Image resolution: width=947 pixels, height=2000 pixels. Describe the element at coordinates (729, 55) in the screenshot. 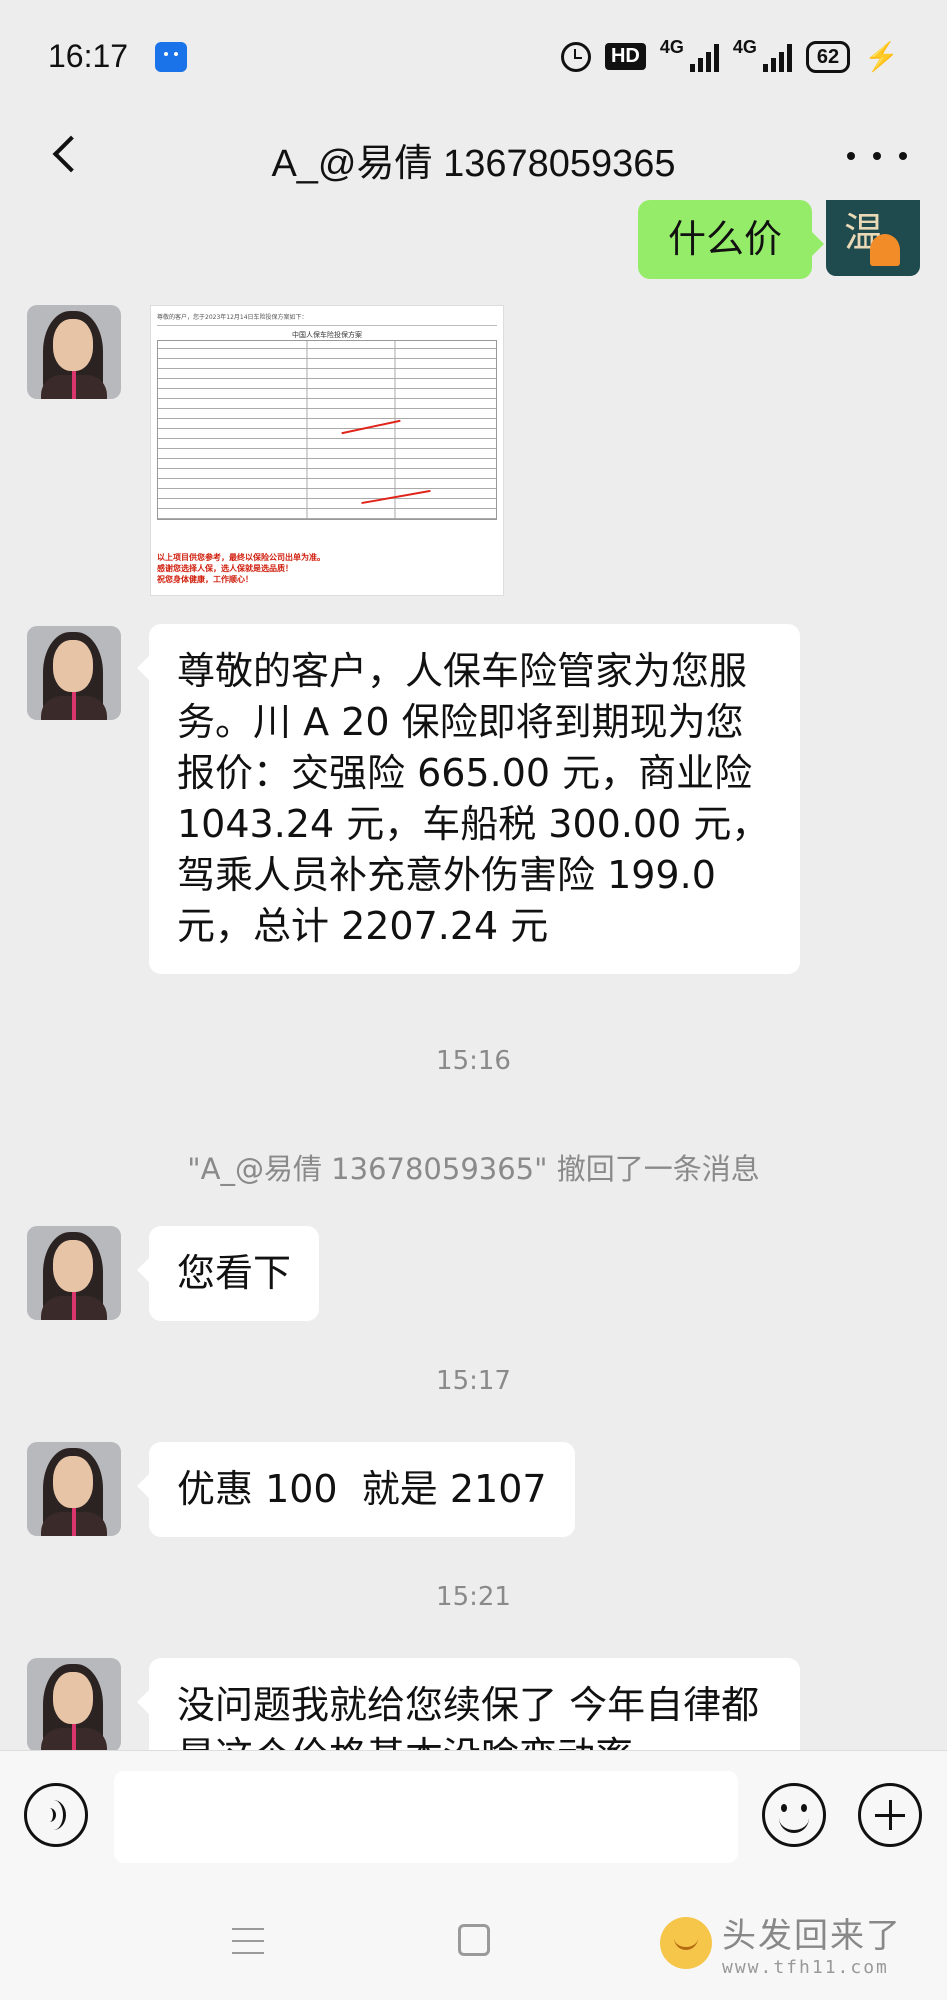

I see `status-icons: HD 4G 4G 62 ⚡` at that location.